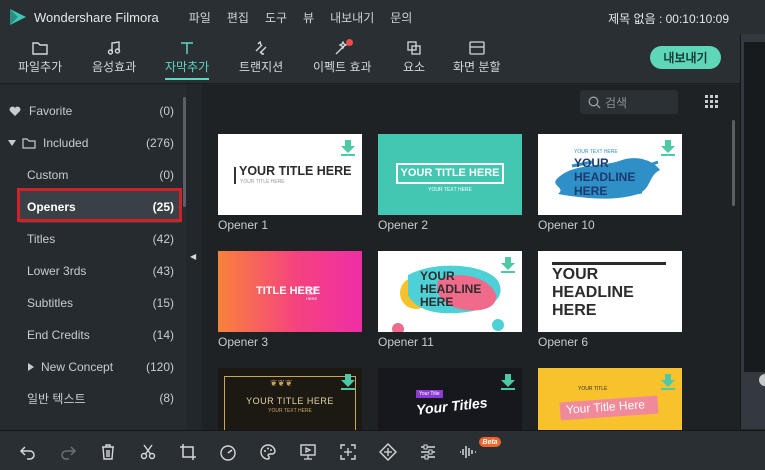 The image size is (765, 470). What do you see at coordinates (188, 452) in the screenshot?
I see `crop-icon` at bounding box center [188, 452].